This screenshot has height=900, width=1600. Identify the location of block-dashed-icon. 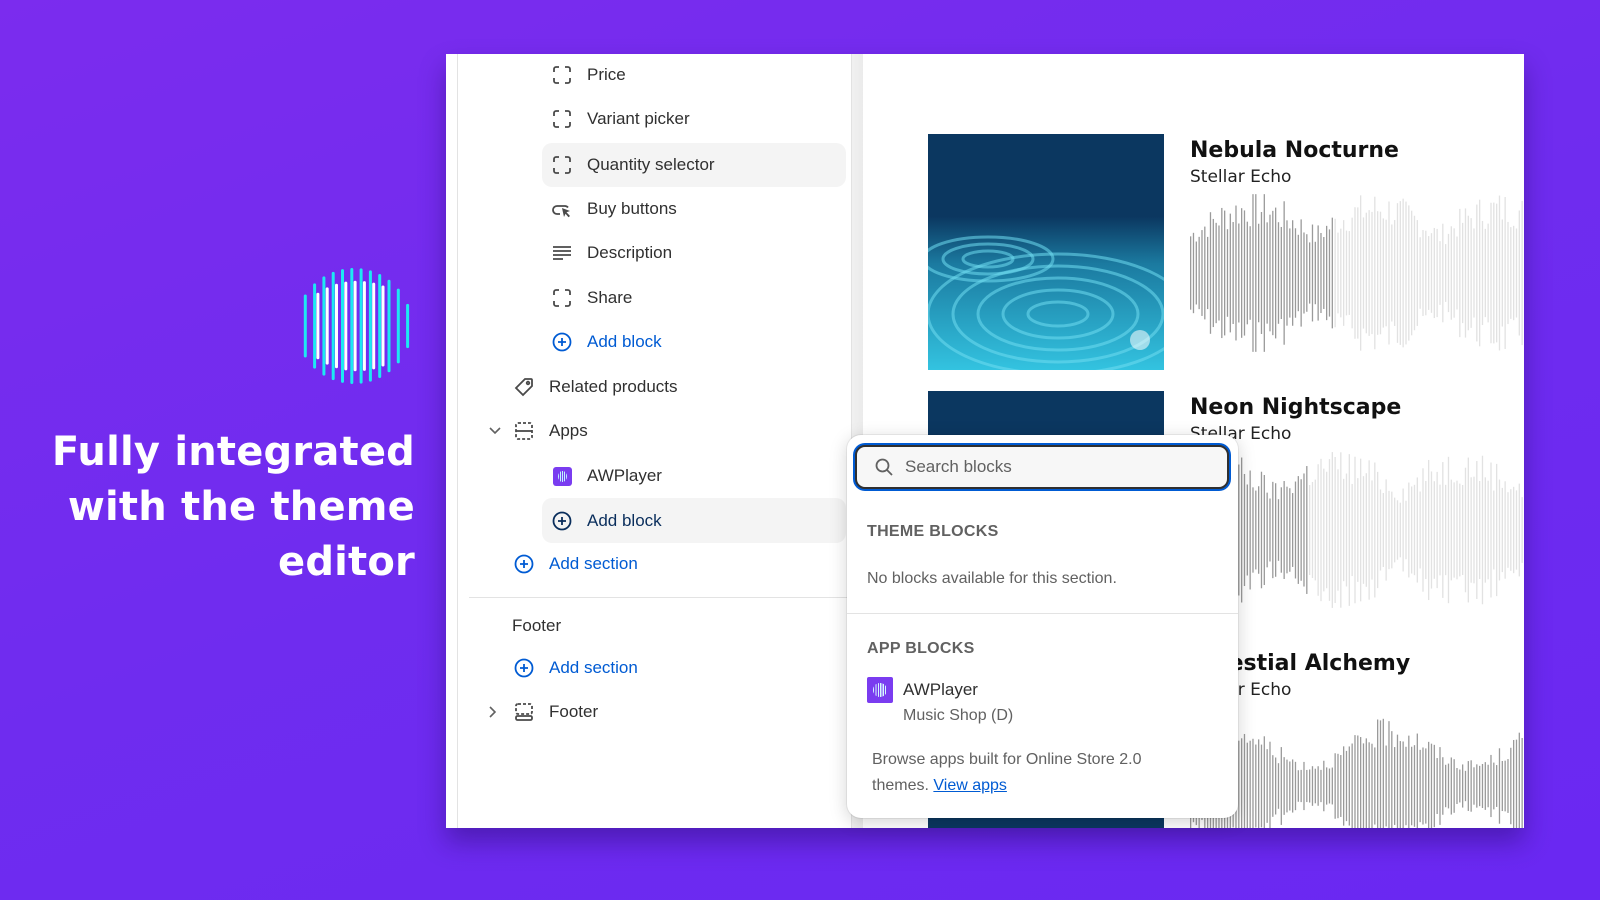
(562, 119).